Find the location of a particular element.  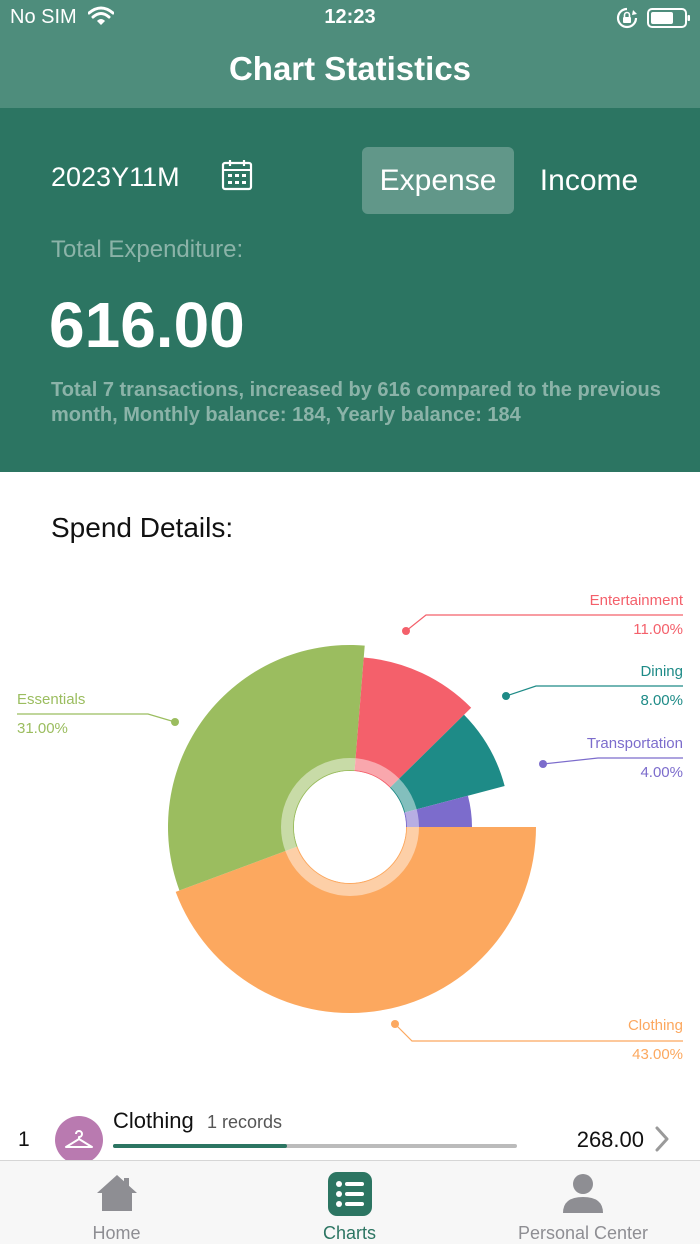

category-progress-track is located at coordinates (315, 1146).